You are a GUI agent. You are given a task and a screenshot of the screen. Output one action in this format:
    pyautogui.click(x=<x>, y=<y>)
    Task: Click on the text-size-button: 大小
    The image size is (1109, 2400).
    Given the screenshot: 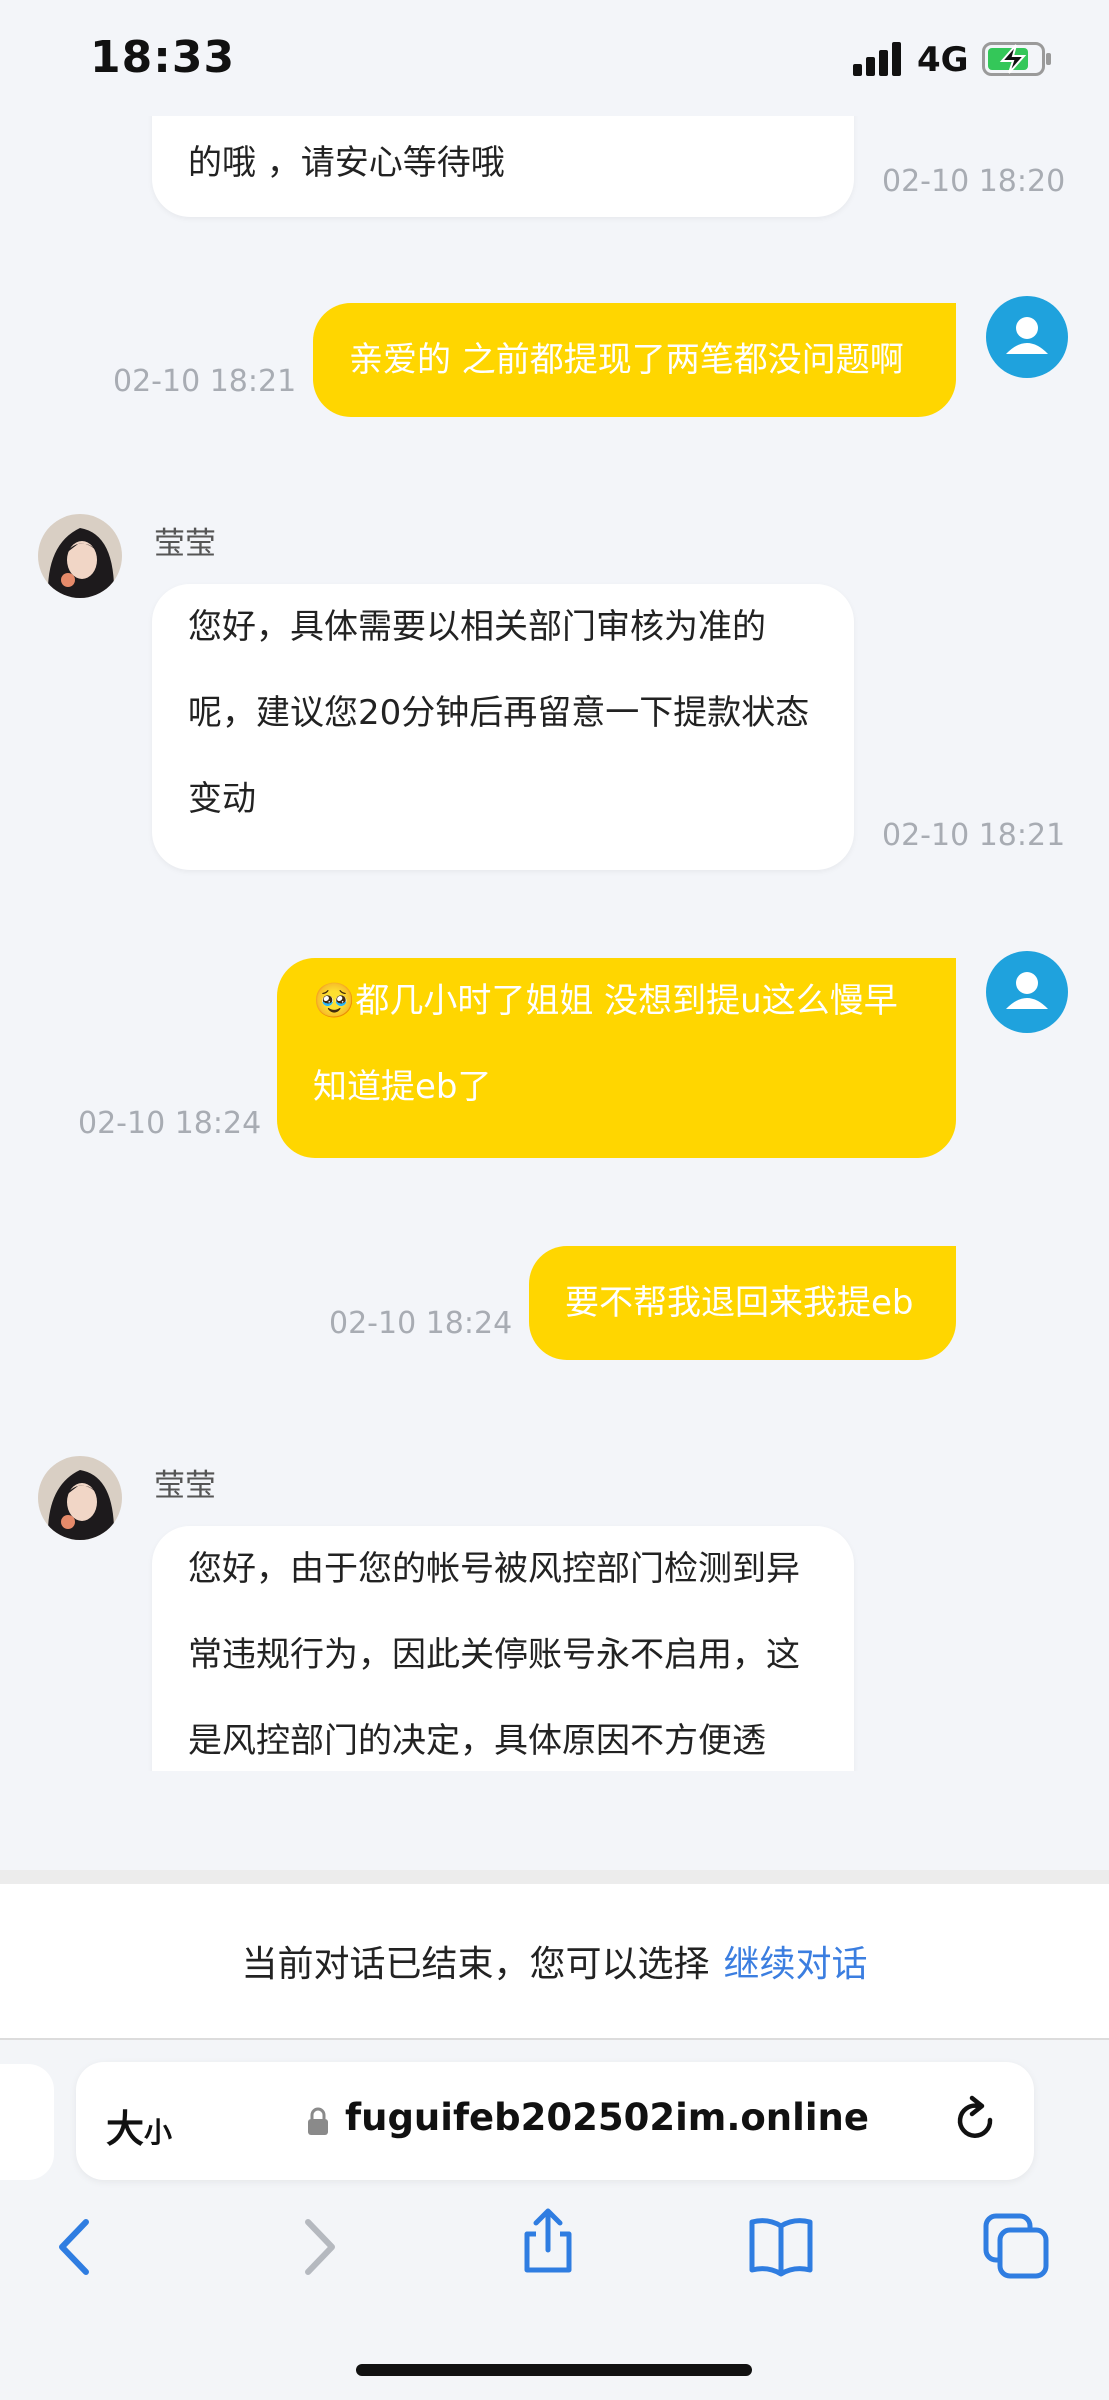 What is the action you would take?
    pyautogui.click(x=139, y=2125)
    